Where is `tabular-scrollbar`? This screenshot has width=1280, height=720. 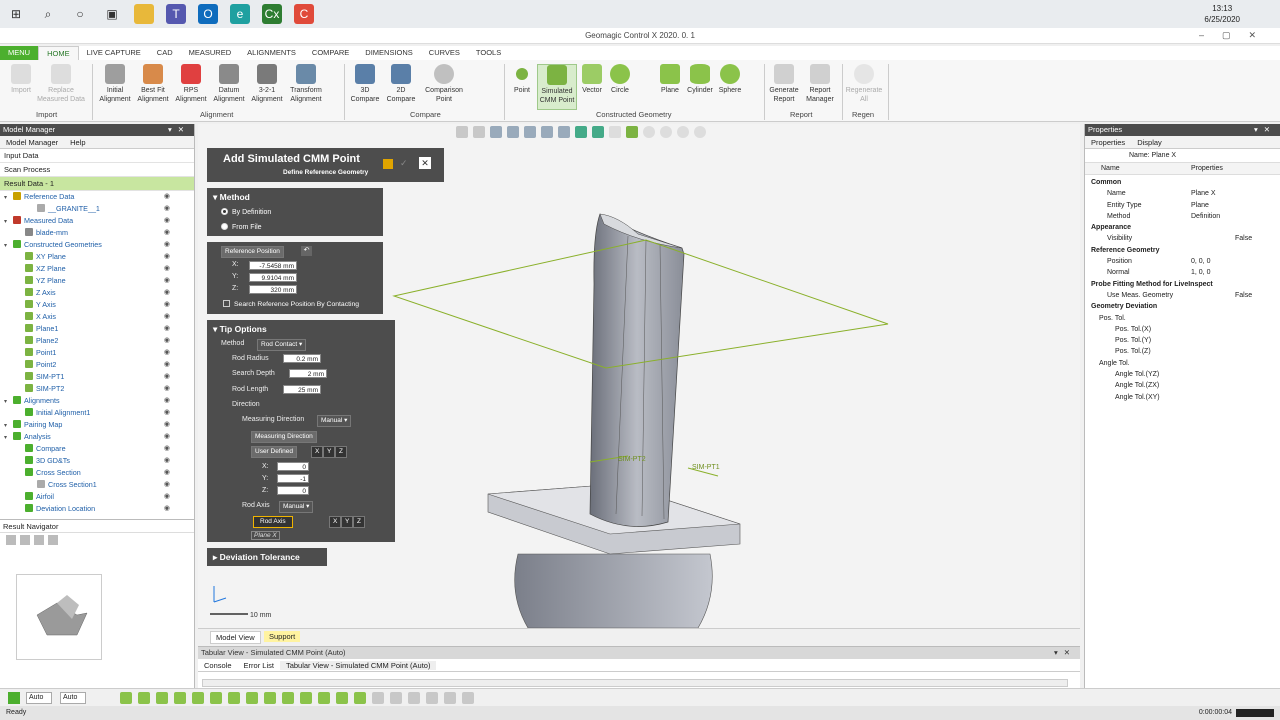 tabular-scrollbar is located at coordinates (635, 683).